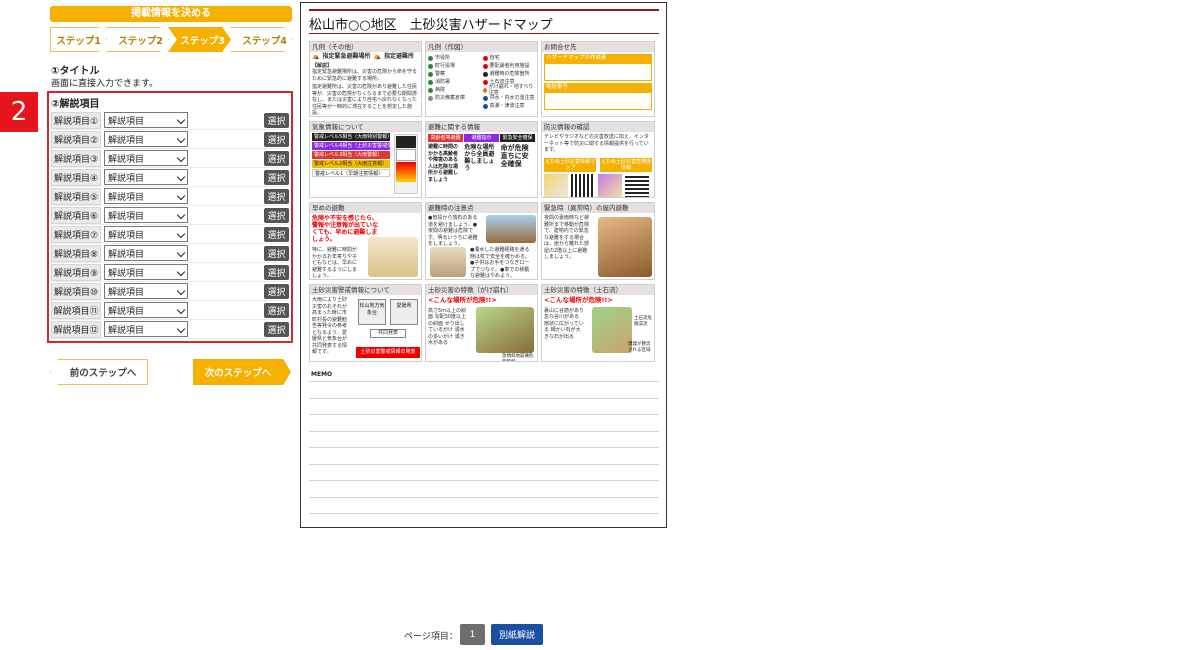  I want to click on title-bottom-rule, so click(484, 33).